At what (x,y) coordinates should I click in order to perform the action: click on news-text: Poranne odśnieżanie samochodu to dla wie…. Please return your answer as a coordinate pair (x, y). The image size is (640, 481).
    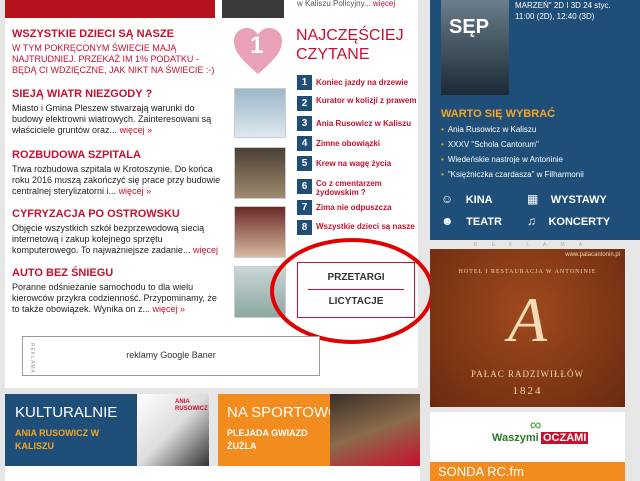
    Looking at the image, I should click on (114, 298).